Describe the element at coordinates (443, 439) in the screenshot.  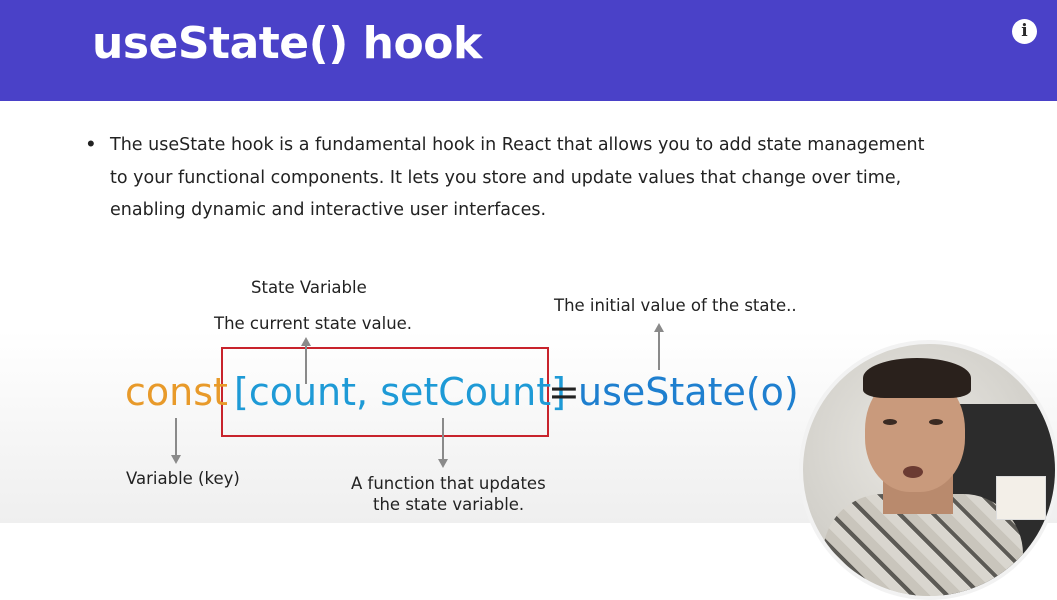
I see `arrow-setter-shaft` at that location.